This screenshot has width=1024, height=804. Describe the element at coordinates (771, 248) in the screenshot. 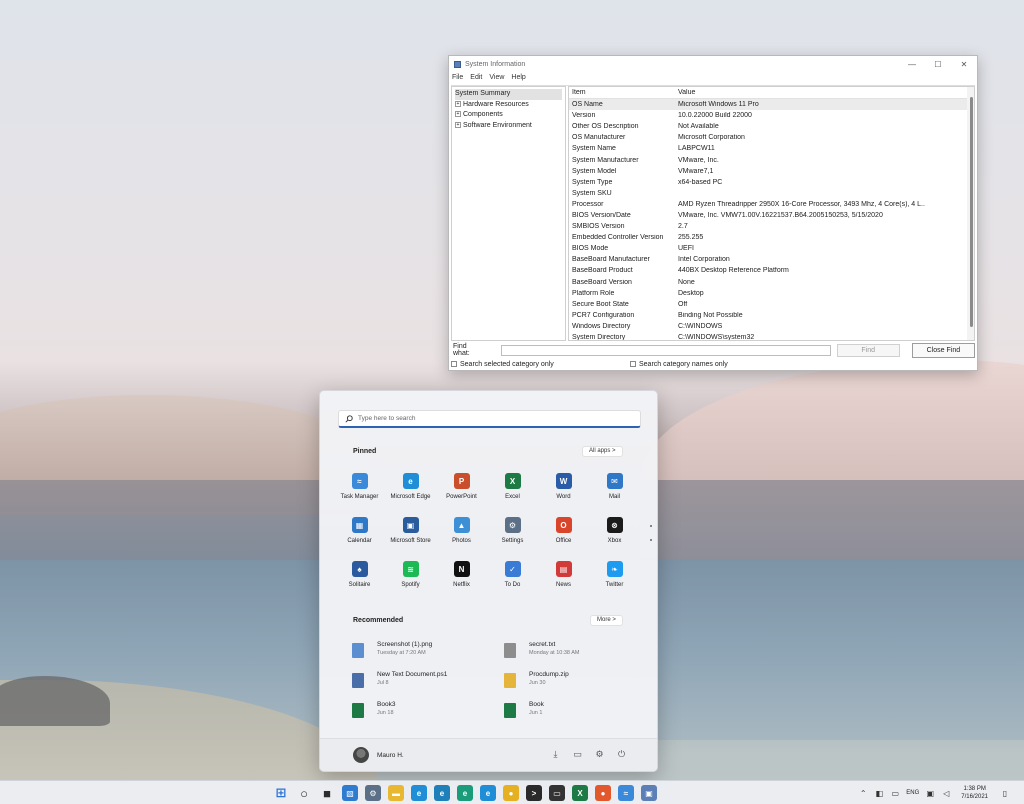

I see `table-row: BIOS Mode UEFI` at that location.